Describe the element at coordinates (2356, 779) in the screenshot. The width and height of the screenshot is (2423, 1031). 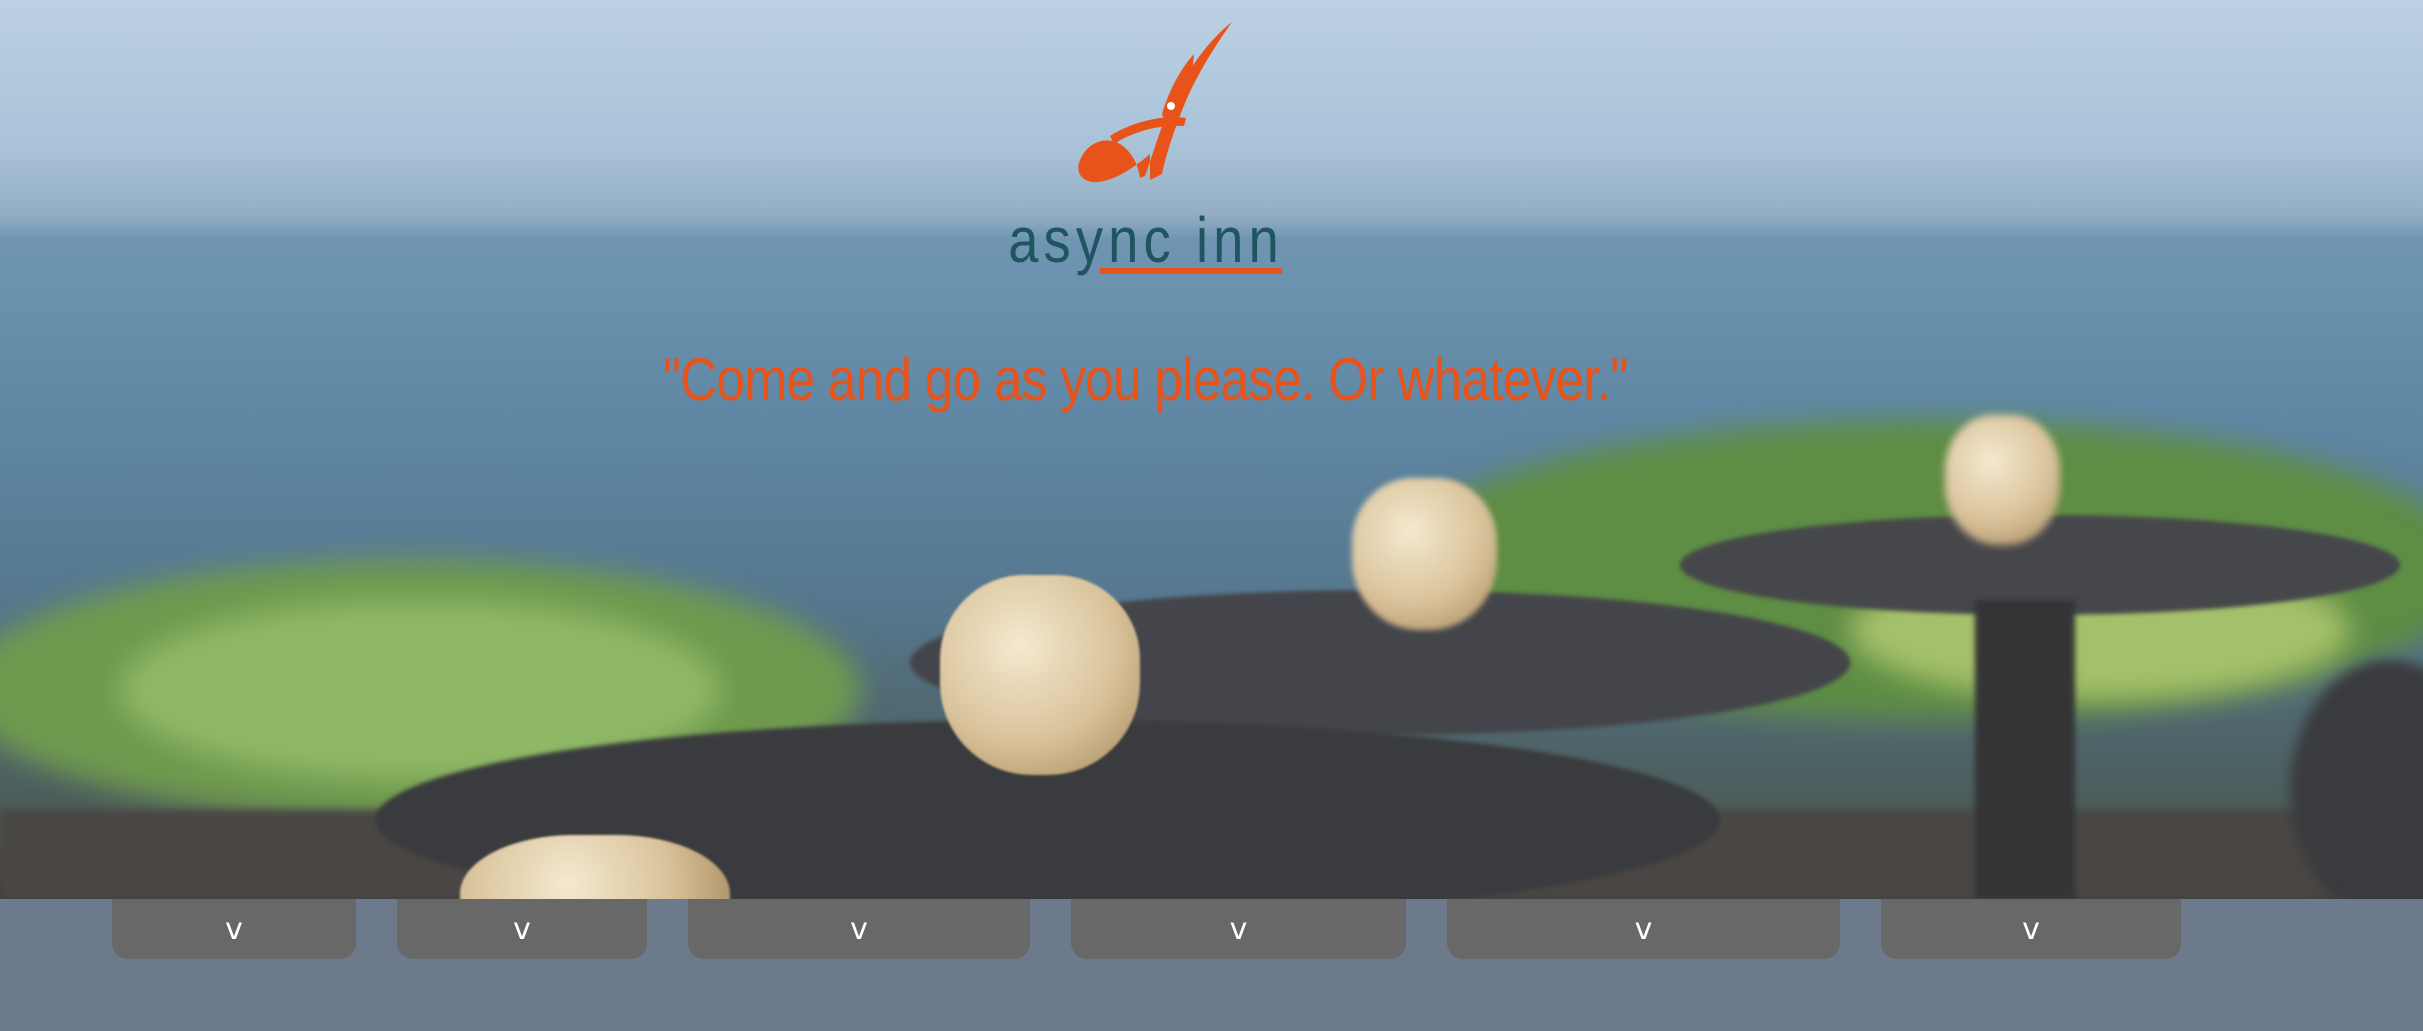
I see `chair-edge` at that location.